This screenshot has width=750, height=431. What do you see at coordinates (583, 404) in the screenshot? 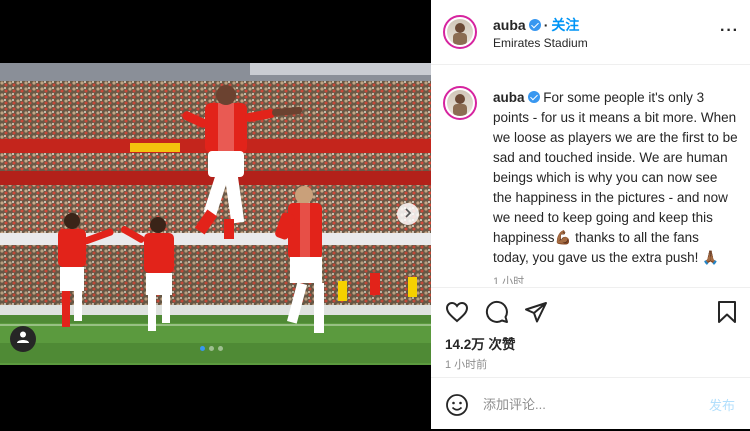
I see `comment-input` at bounding box center [583, 404].